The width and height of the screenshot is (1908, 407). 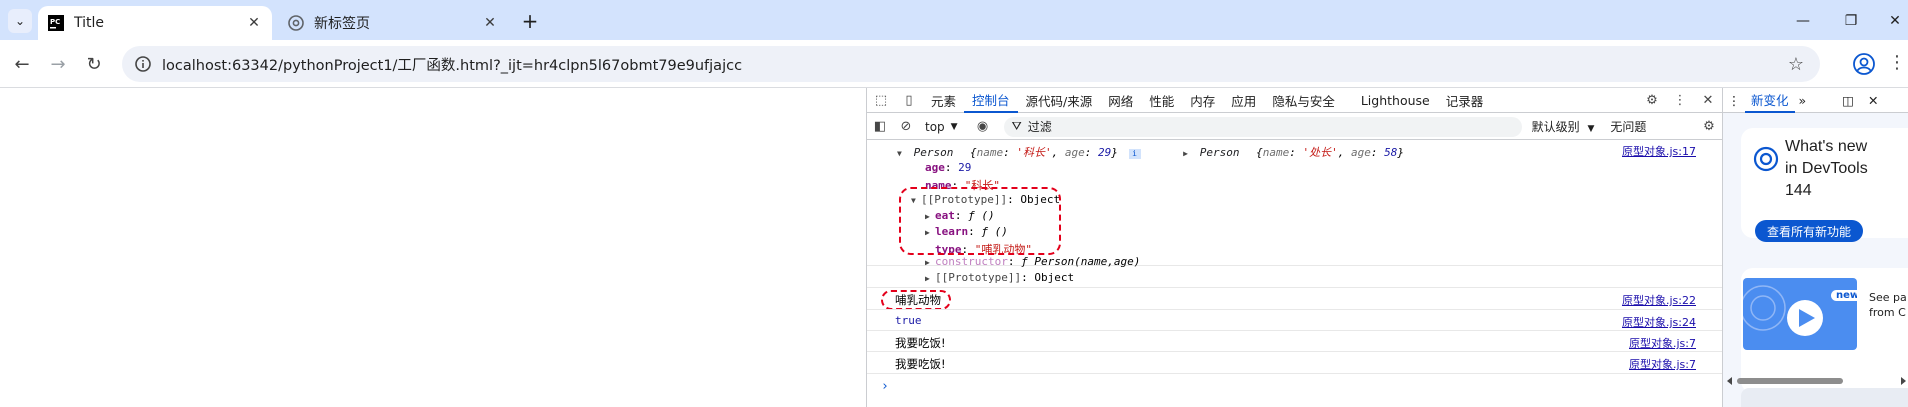 I want to click on context-selector: top ▼, so click(x=941, y=127).